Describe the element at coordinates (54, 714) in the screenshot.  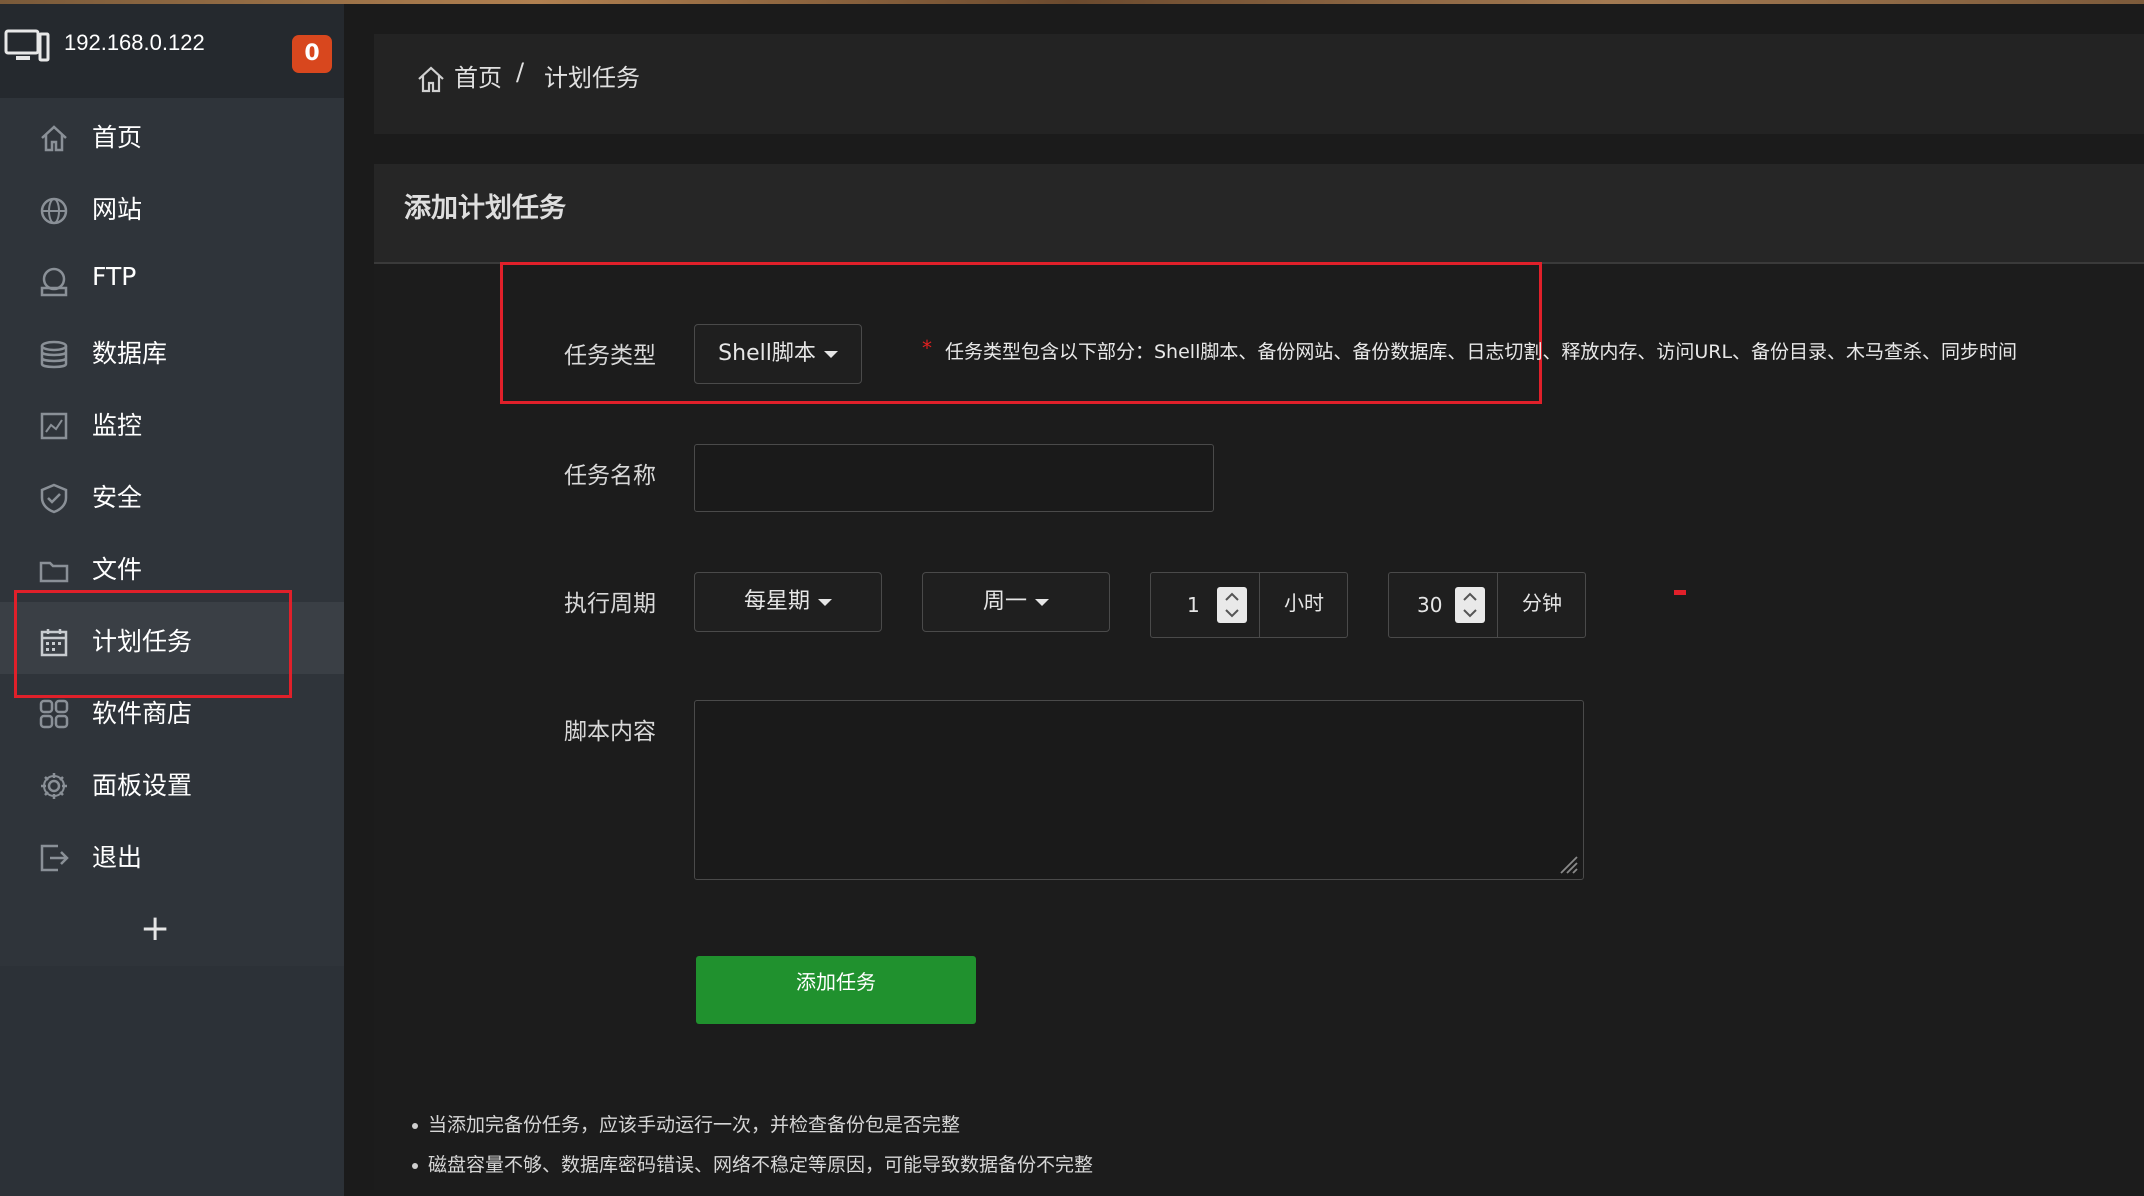
I see `apps-grid-icon` at that location.